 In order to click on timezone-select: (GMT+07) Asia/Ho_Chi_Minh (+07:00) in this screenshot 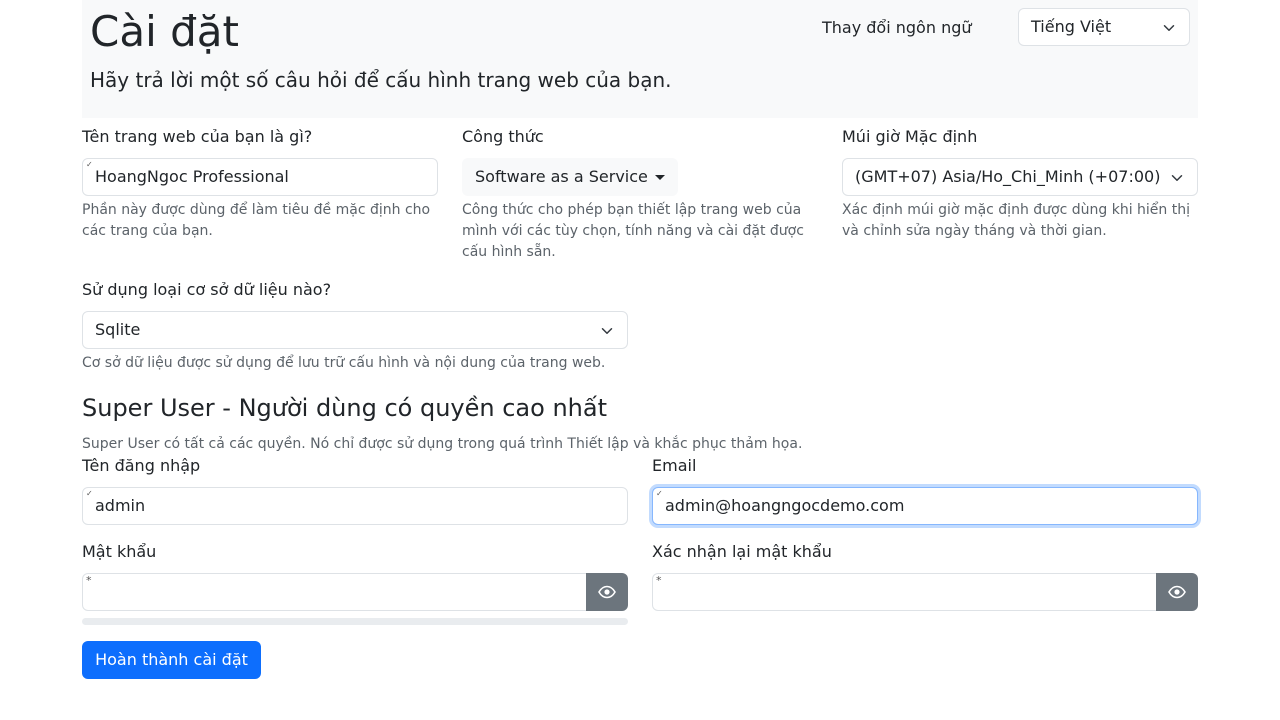, I will do `click(1020, 177)`.